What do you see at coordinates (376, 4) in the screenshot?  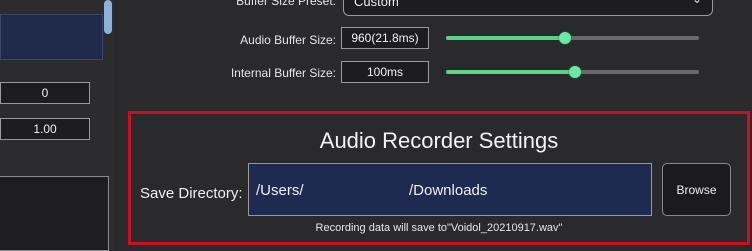 I see `buffer-preset-value: Custom` at bounding box center [376, 4].